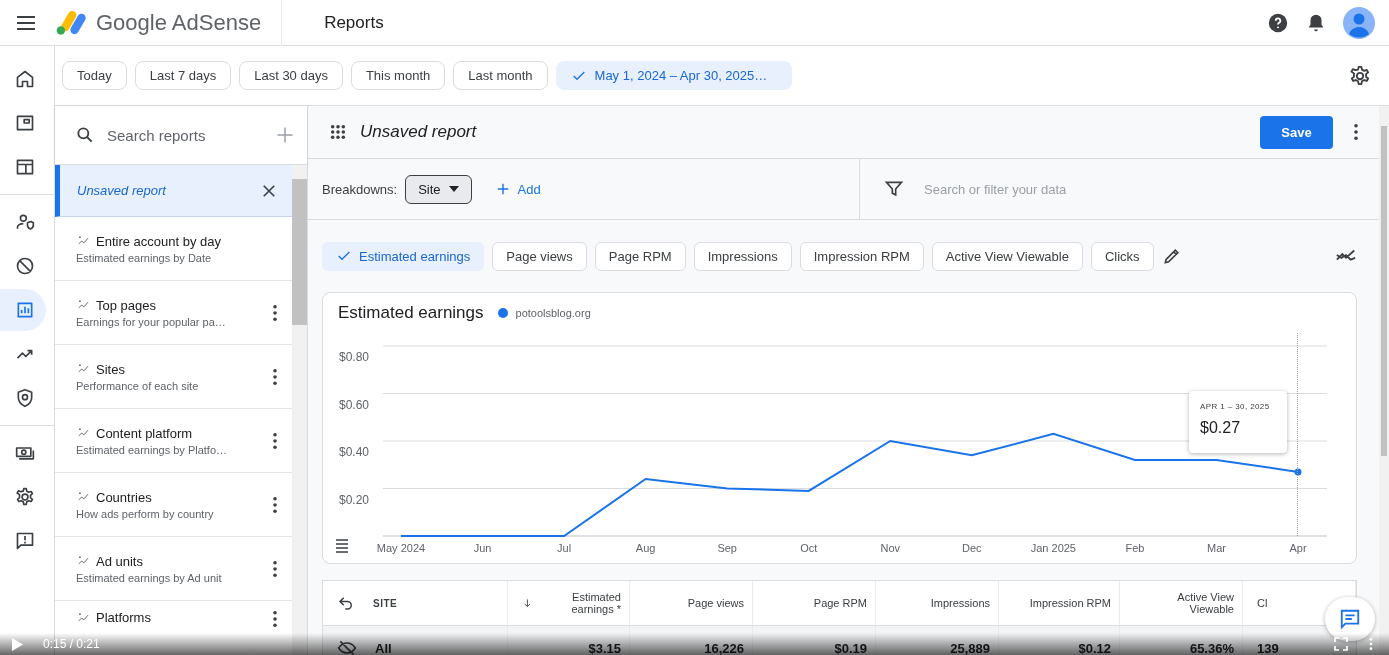  I want to click on x-axis-label: Jan 2025, so click(1053, 548).